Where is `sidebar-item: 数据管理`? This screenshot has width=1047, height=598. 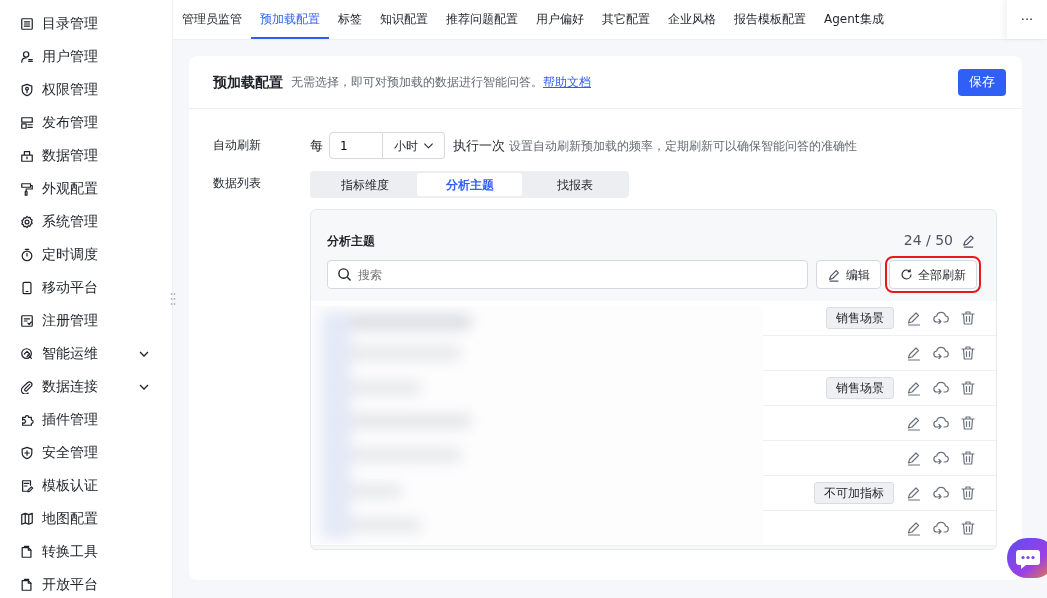
sidebar-item: 数据管理 is located at coordinates (86, 155).